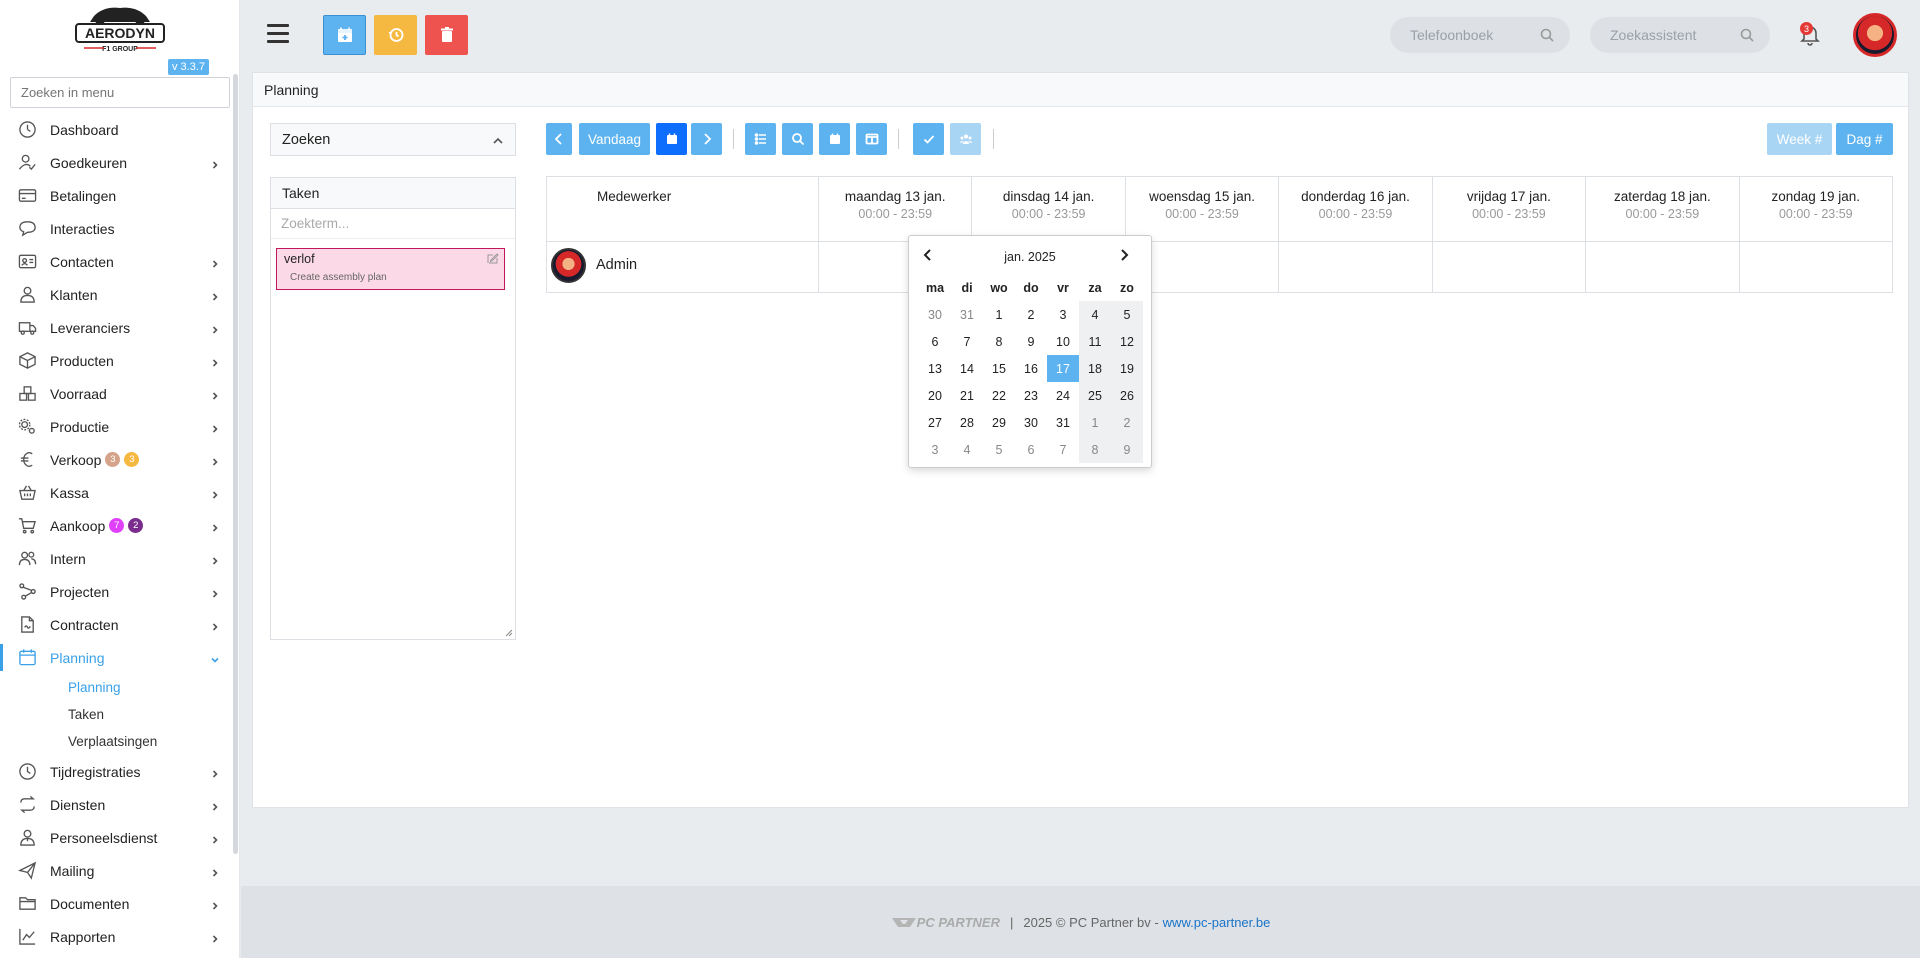  I want to click on sidebar-item-productie: Productie, so click(116, 426).